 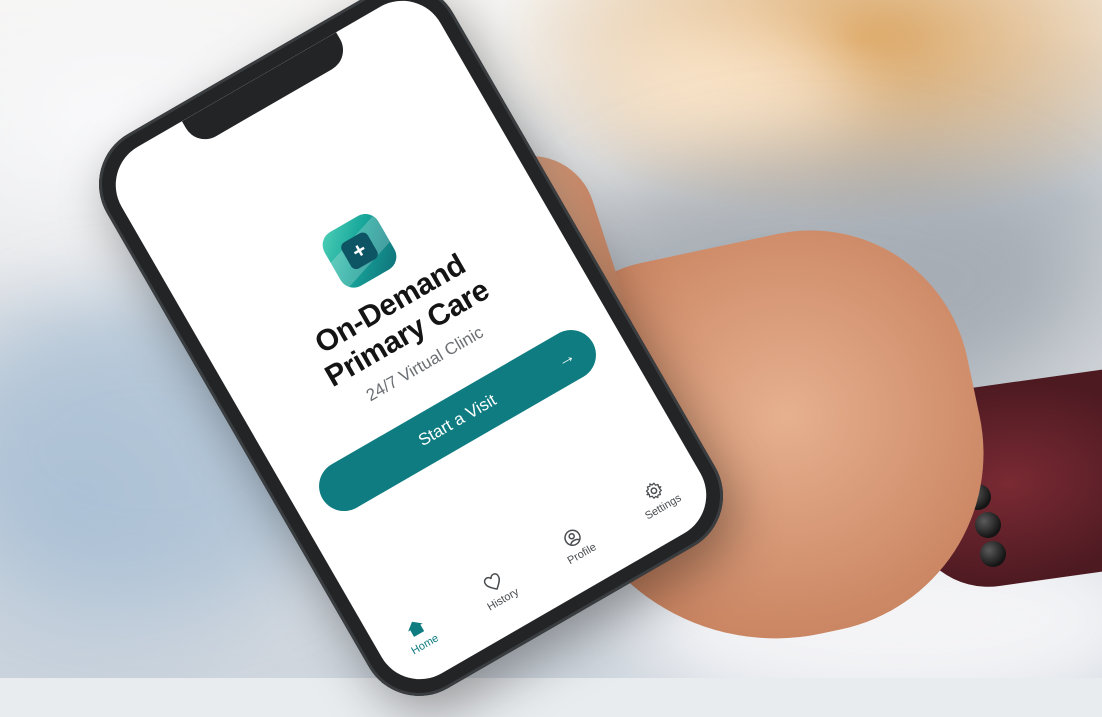 What do you see at coordinates (657, 497) in the screenshot?
I see `tab-settings: Settings` at bounding box center [657, 497].